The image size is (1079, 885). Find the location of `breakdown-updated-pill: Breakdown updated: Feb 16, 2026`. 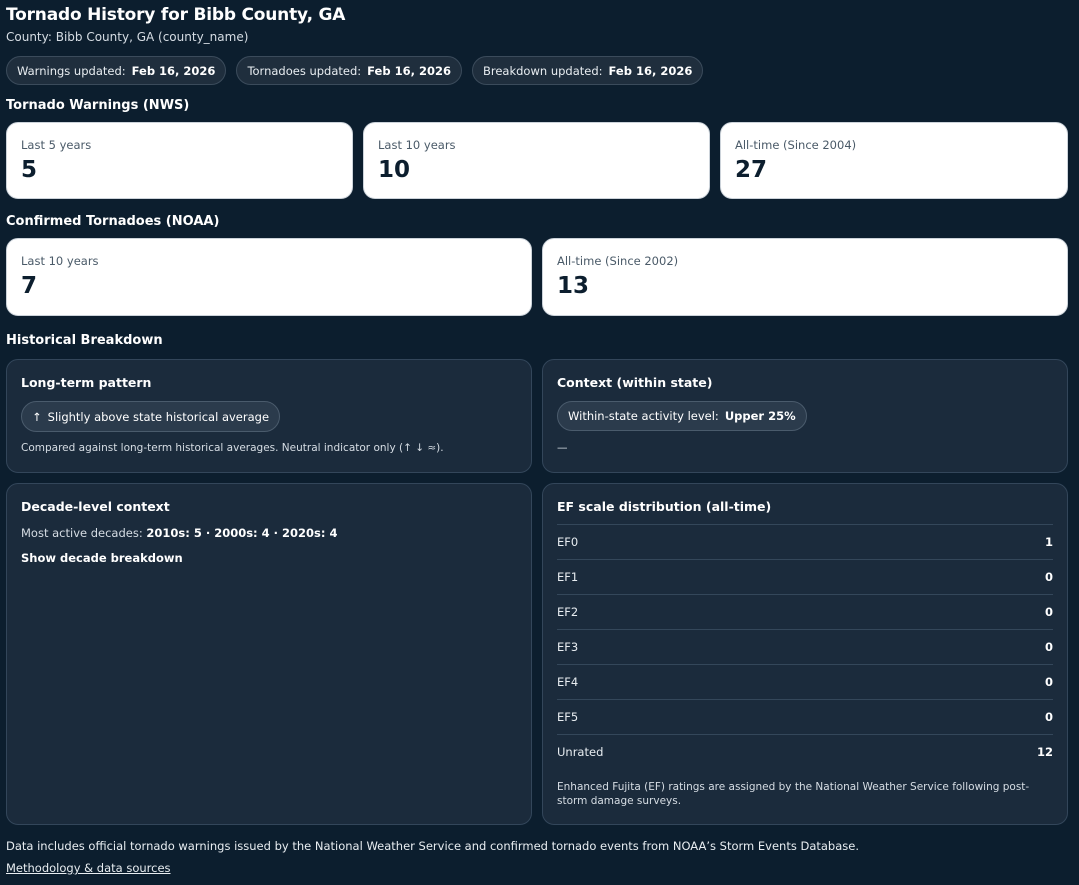

breakdown-updated-pill: Breakdown updated: Feb 16, 2026 is located at coordinates (587, 70).